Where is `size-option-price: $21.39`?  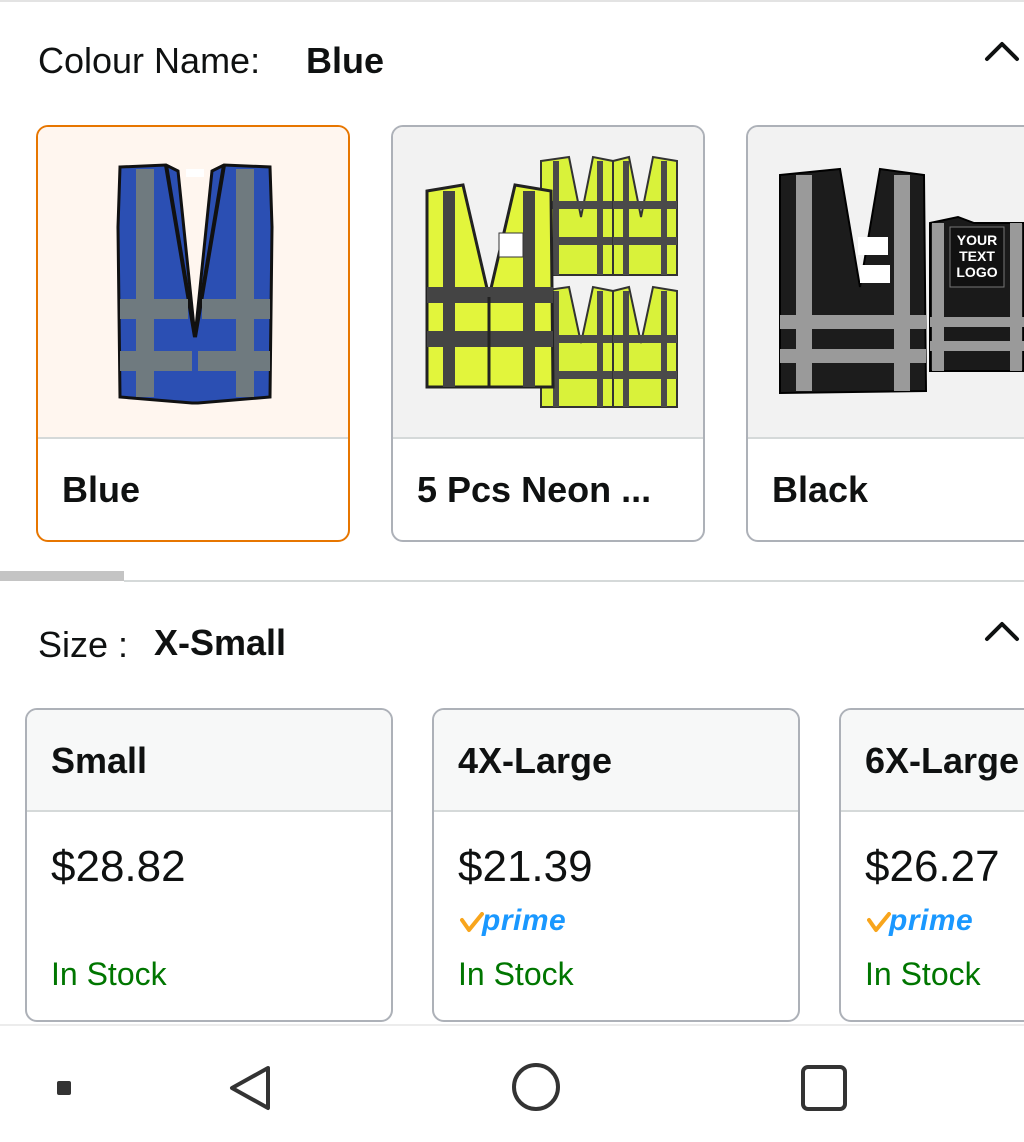 size-option-price: $21.39 is located at coordinates (525, 866).